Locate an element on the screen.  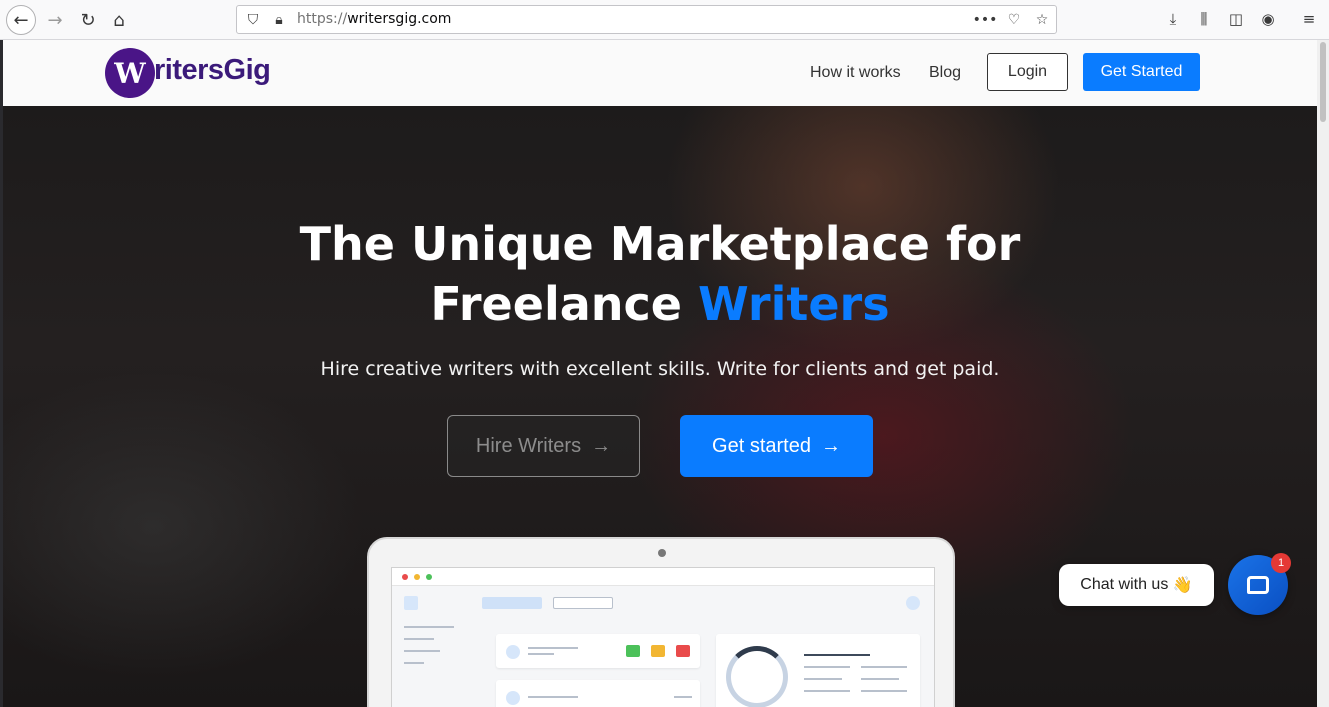
get-started-button: Get started → is located at coordinates (776, 446).